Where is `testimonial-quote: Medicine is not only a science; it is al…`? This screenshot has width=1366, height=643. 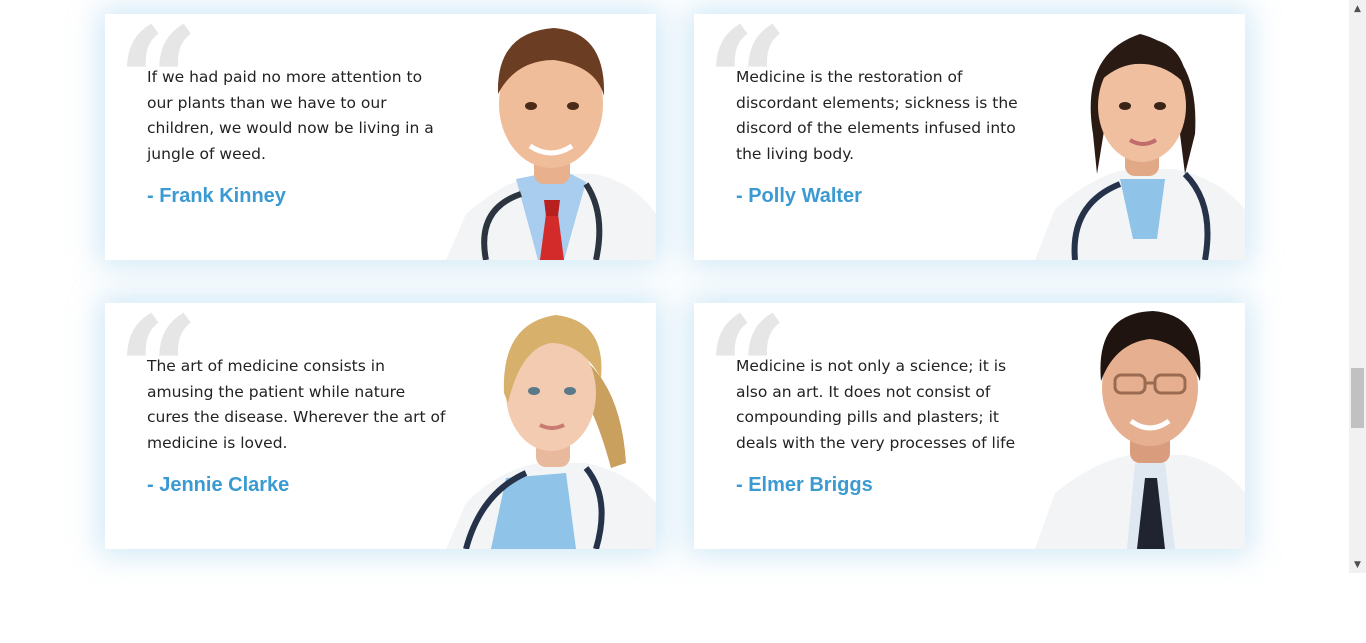
testimonial-quote: Medicine is not only a science; it is al… is located at coordinates (876, 404).